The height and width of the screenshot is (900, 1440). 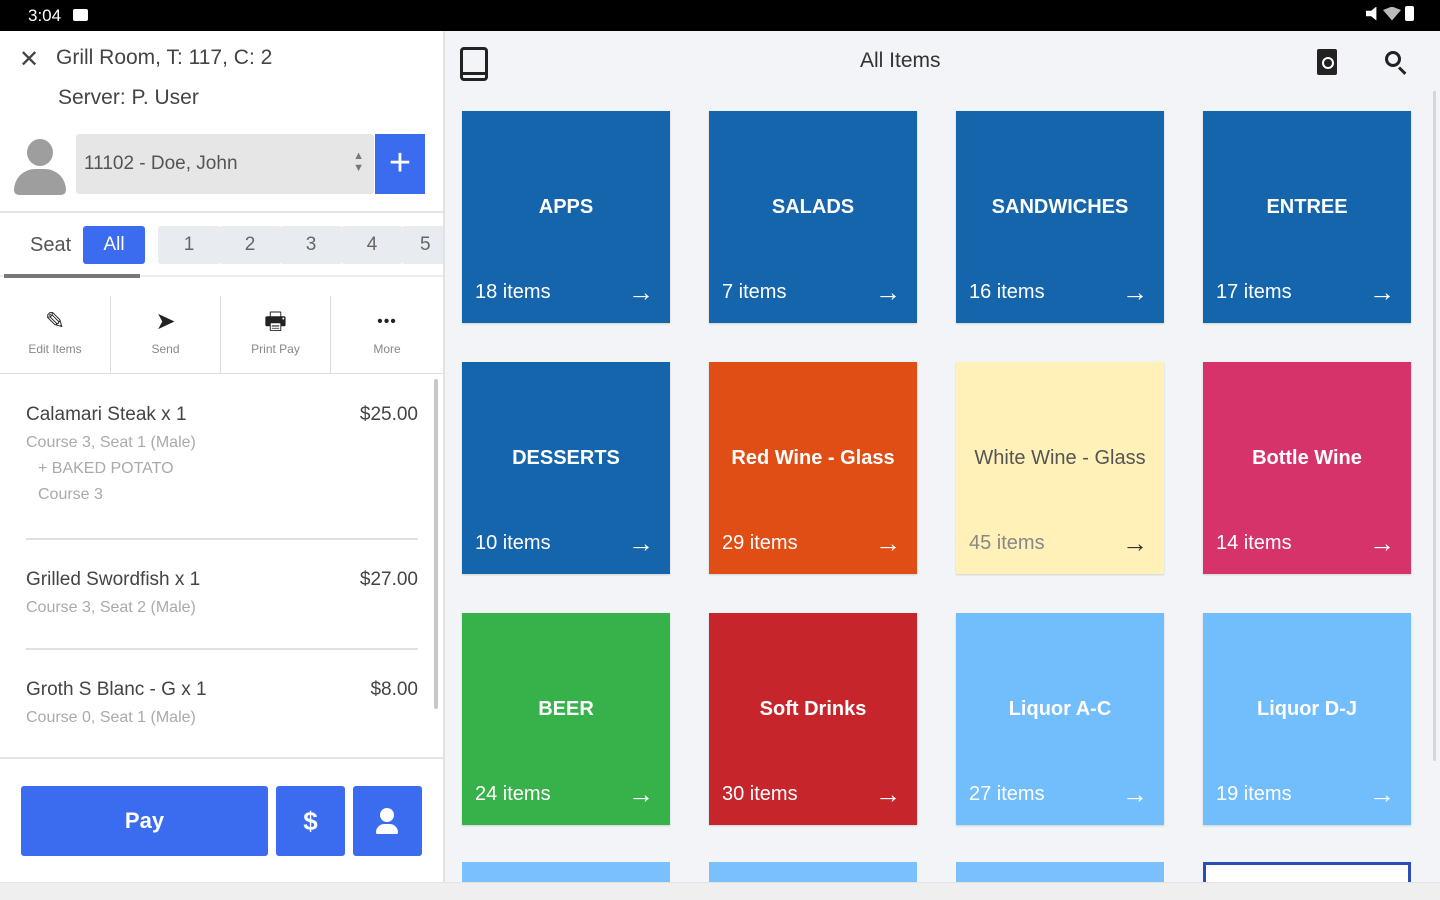 I want to click on category-count: 7 items, so click(x=754, y=292).